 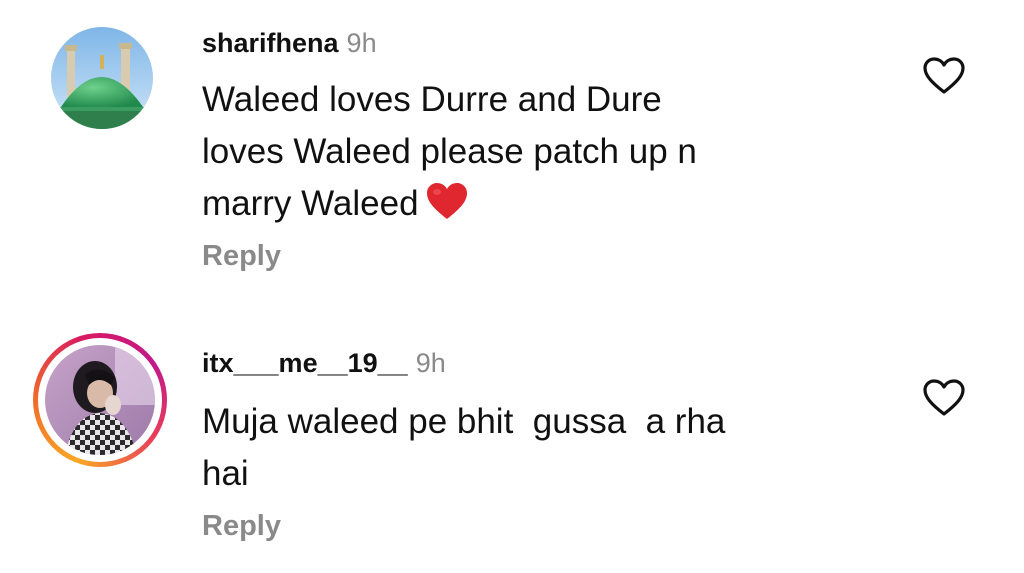 What do you see at coordinates (305, 363) in the screenshot?
I see `username: itx___me__19__` at bounding box center [305, 363].